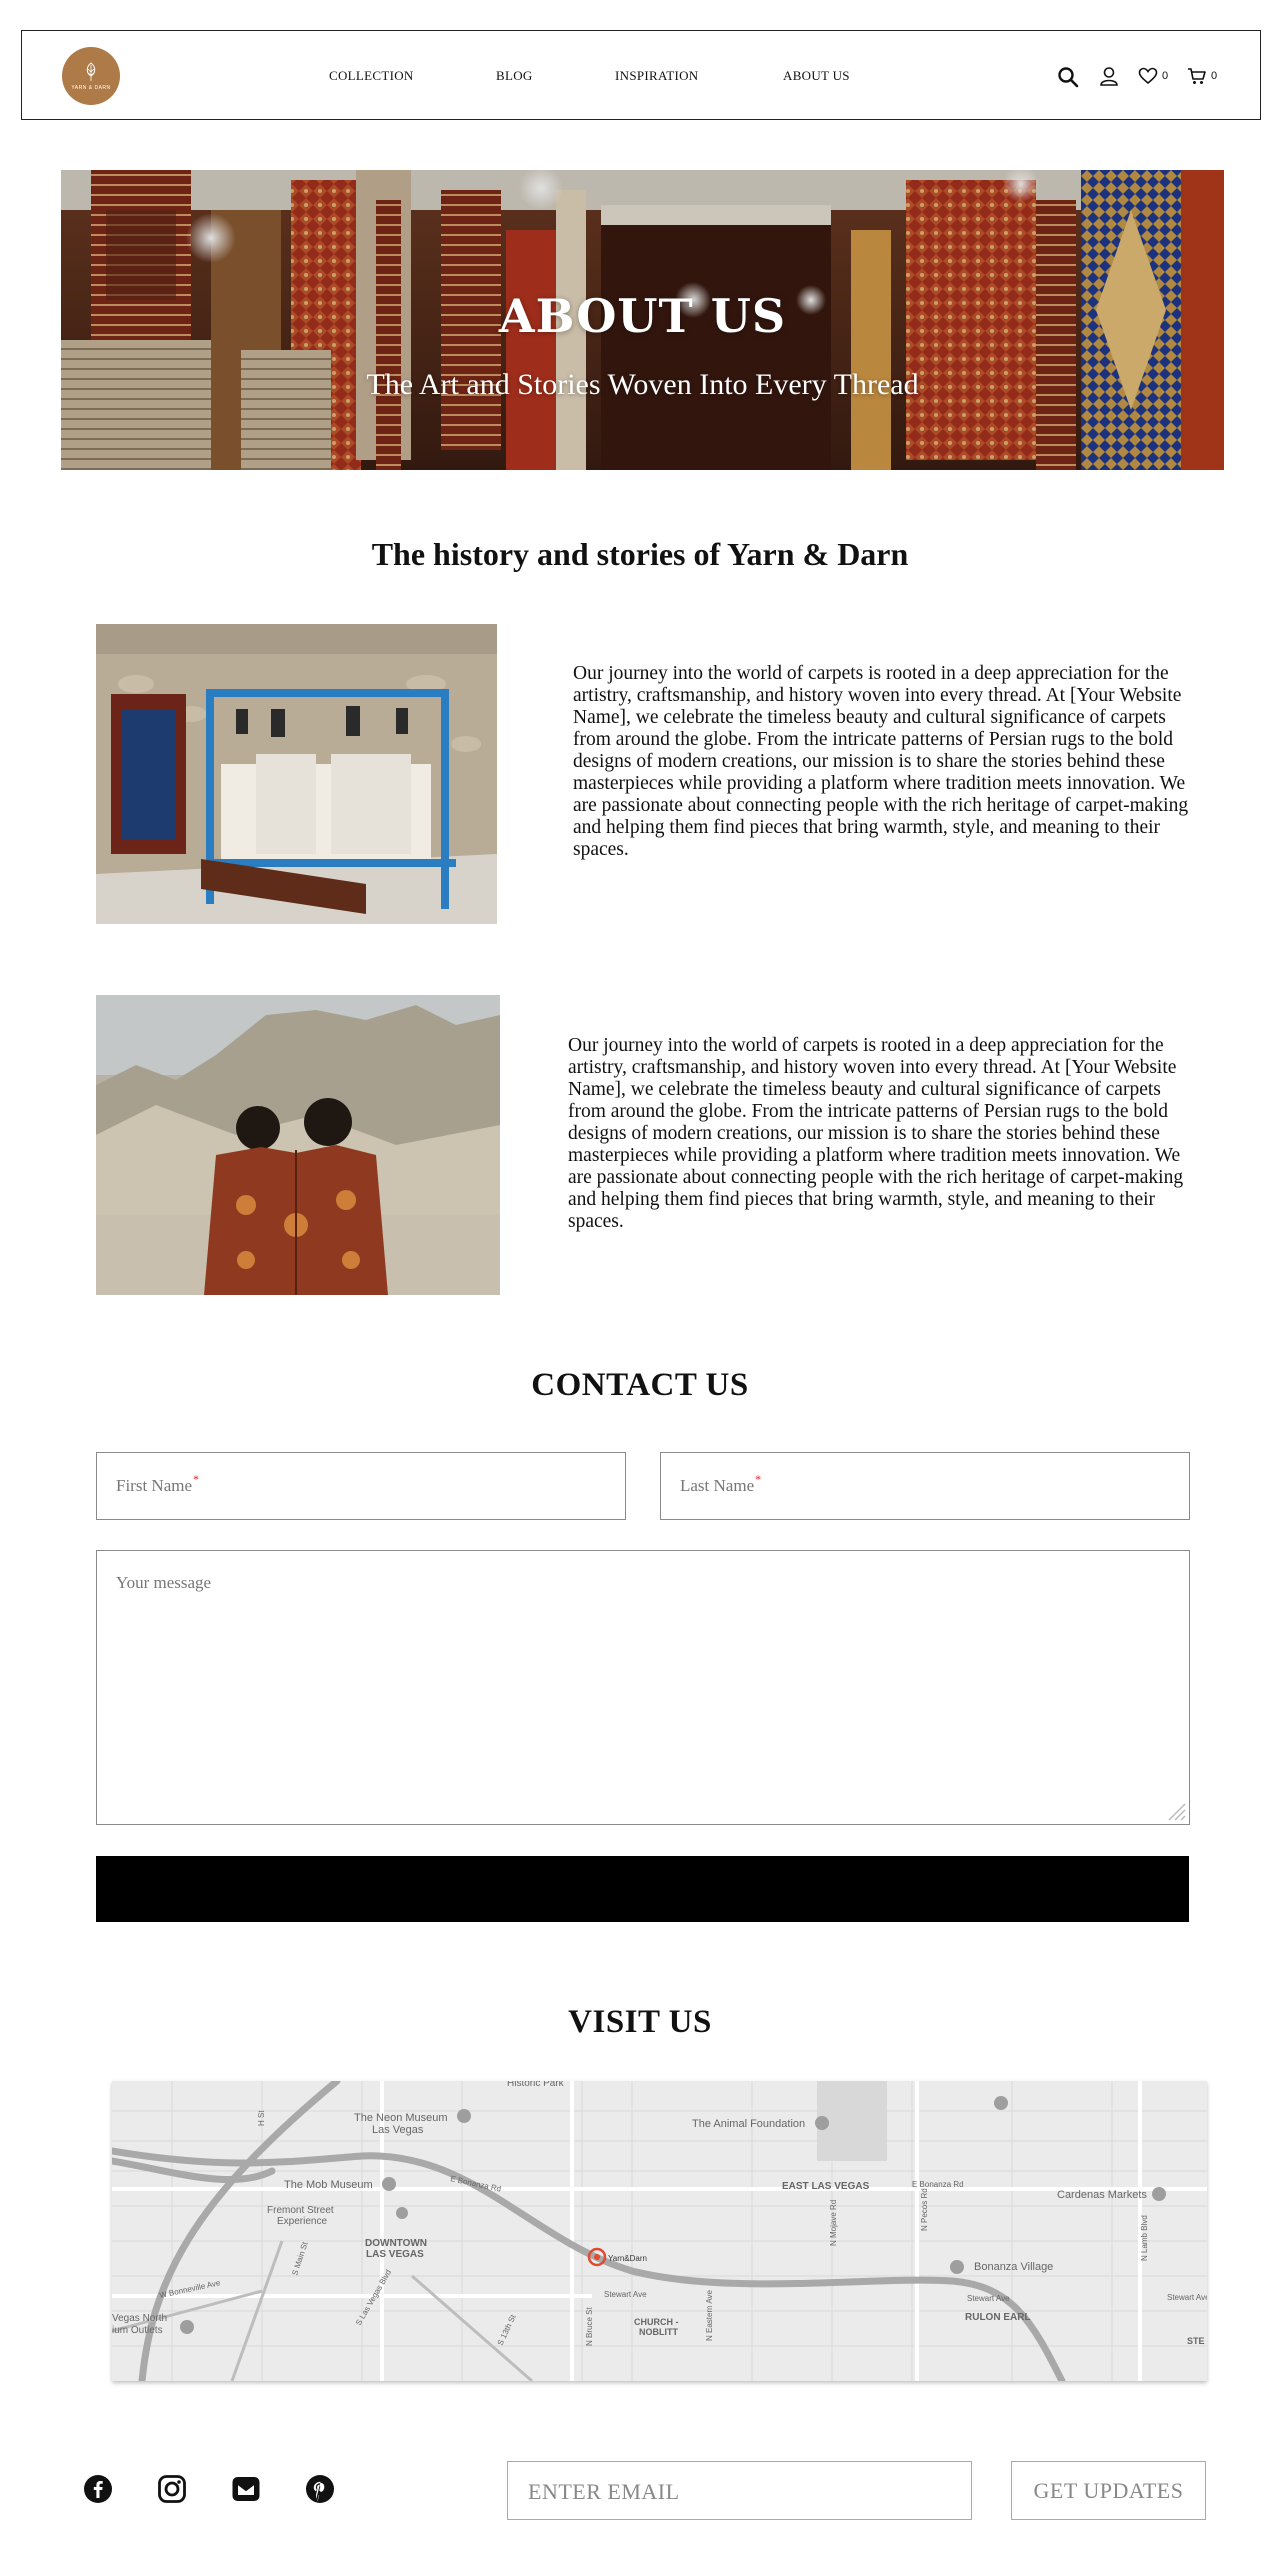  Describe the element at coordinates (709, 2315) in the screenshot. I see `map-label-n-eastern: N Eastern Ave` at that location.